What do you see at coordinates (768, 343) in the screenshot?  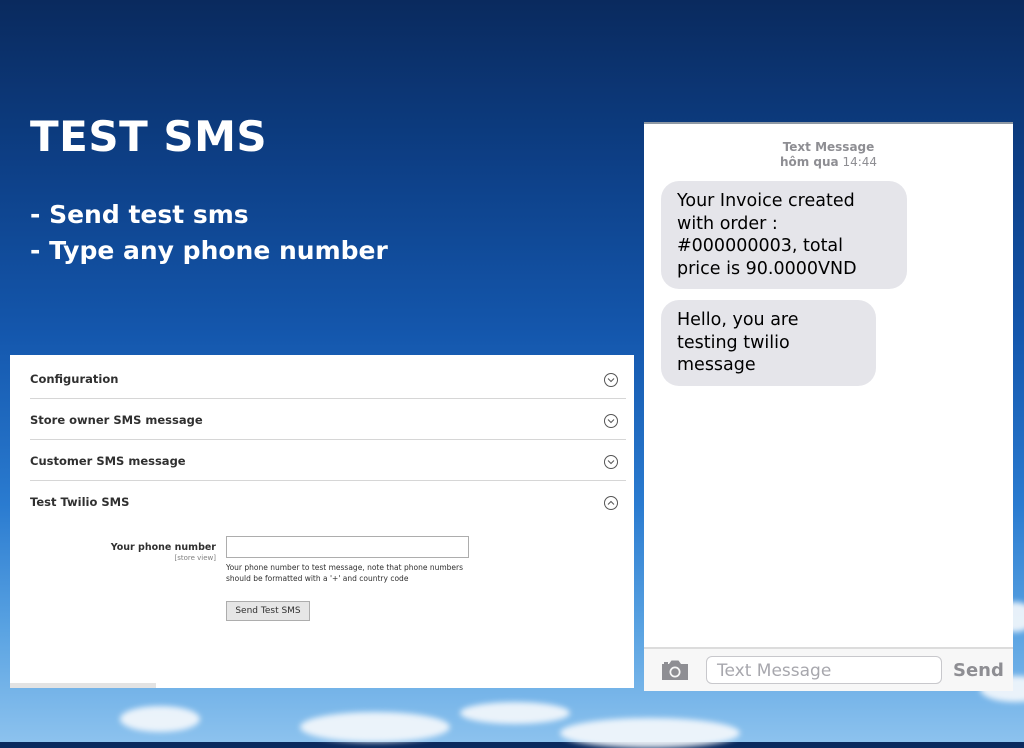 I see `message-bubble: Hello, you are testing twilio message` at bounding box center [768, 343].